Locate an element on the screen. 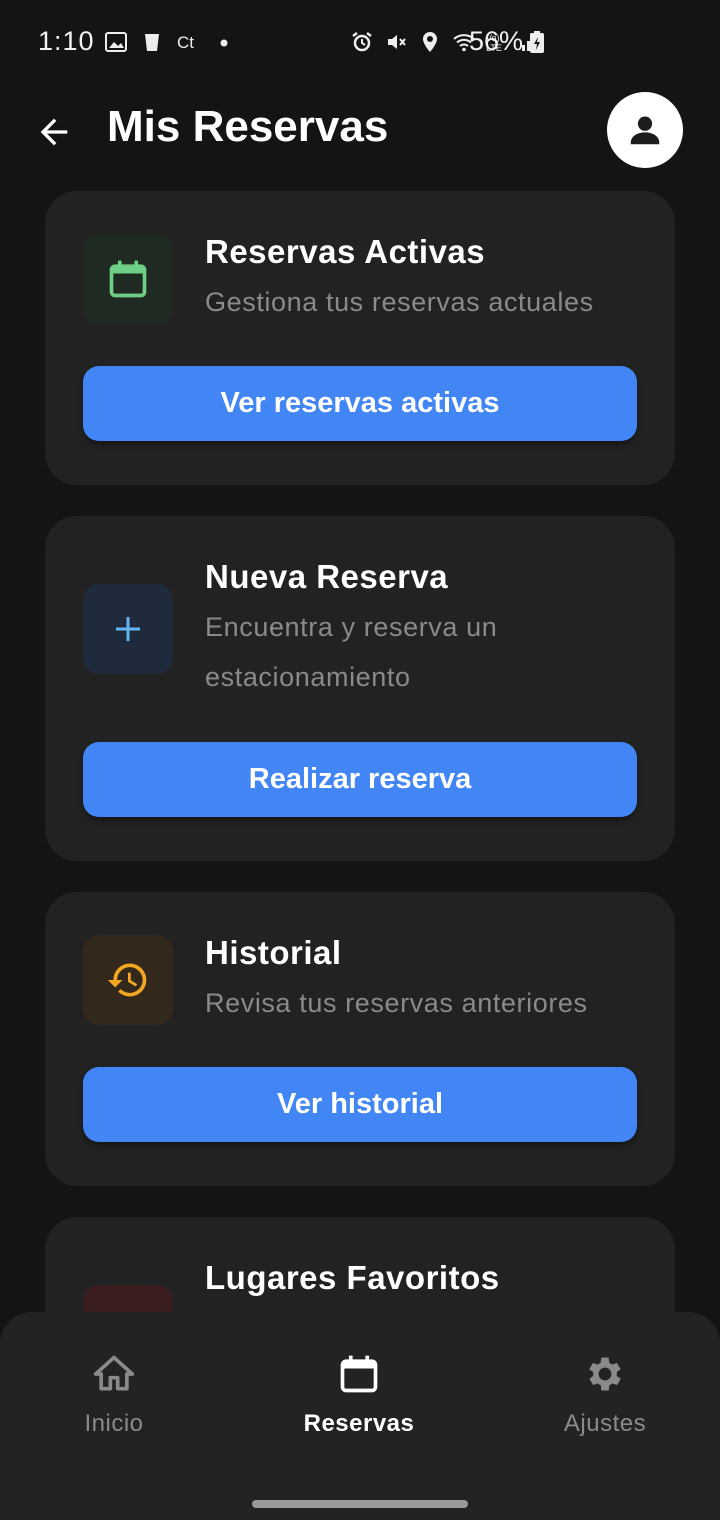 This screenshot has height=1520, width=720. ct-icon: Ct is located at coordinates (188, 42).